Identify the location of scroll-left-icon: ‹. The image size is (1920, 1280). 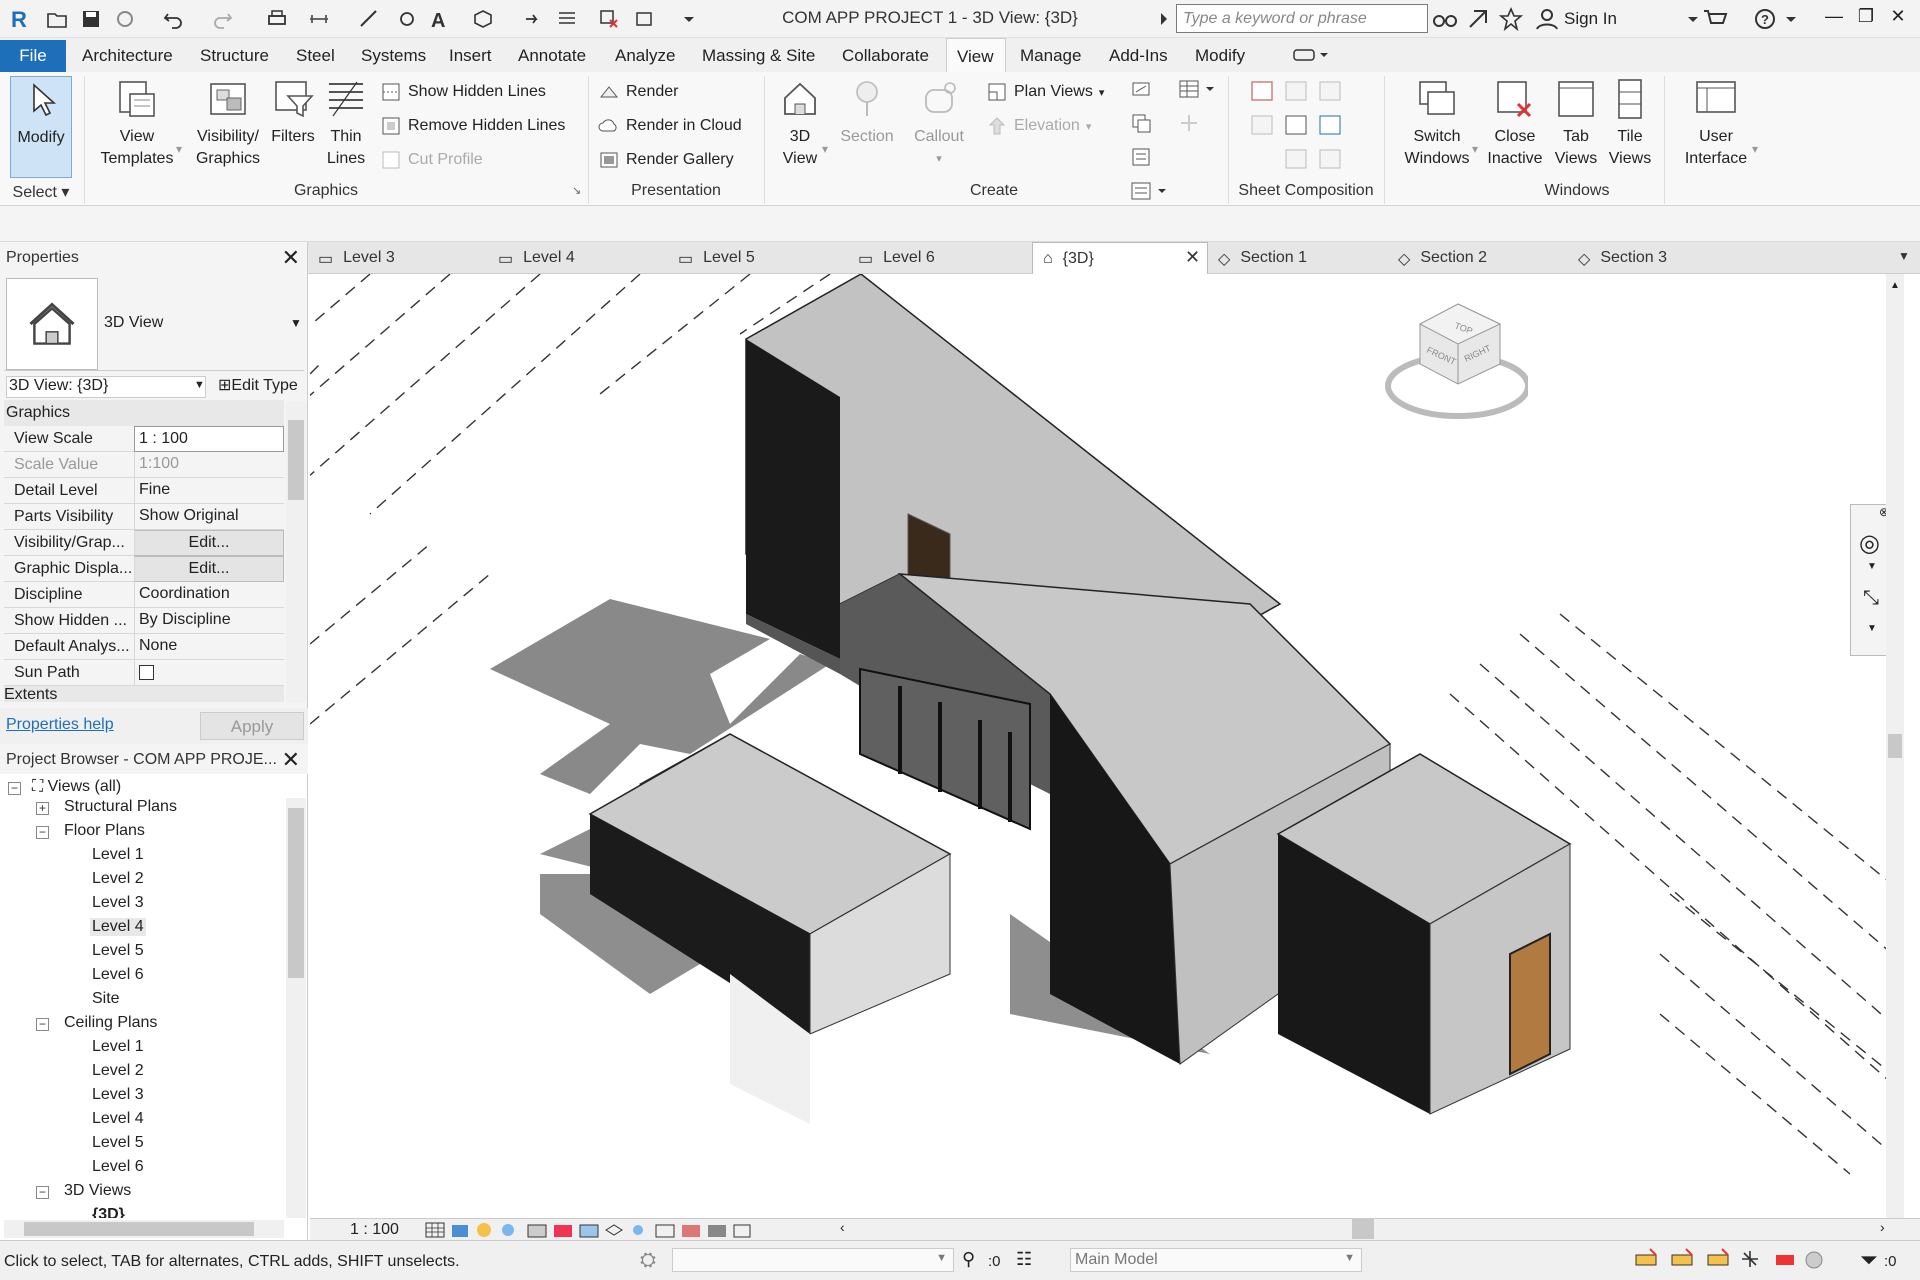
(842, 1227).